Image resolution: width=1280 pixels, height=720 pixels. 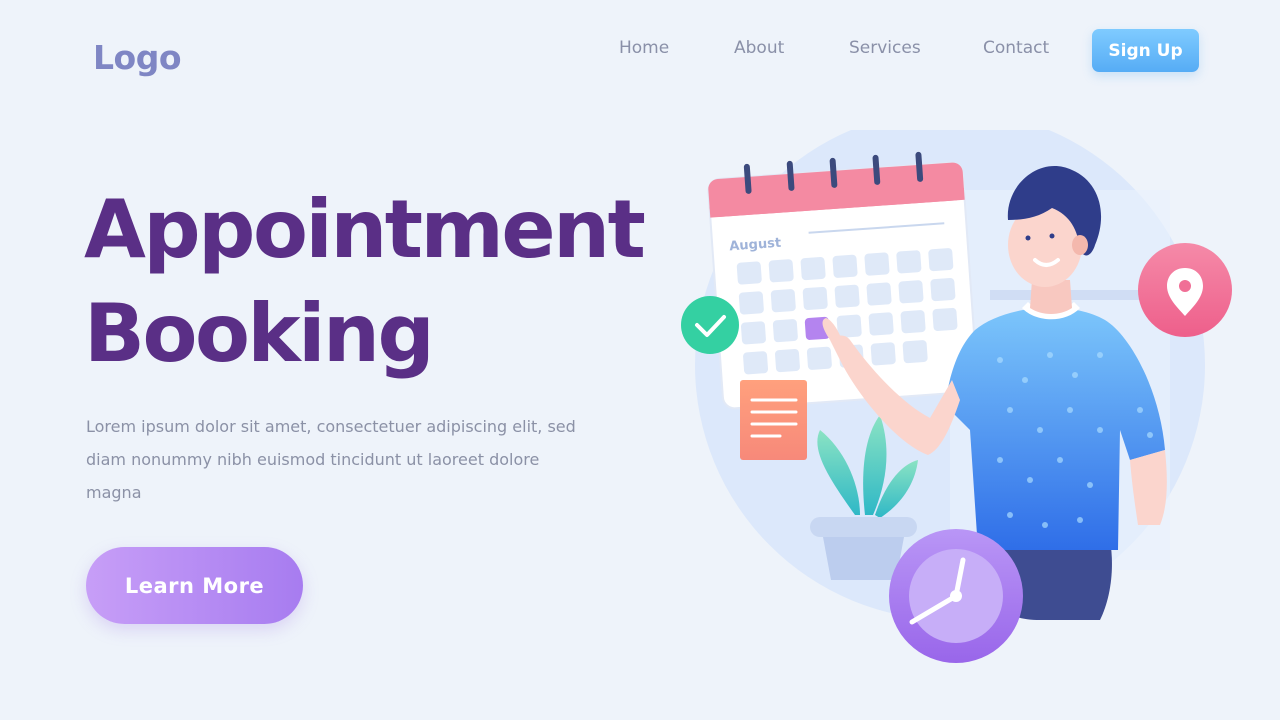 What do you see at coordinates (956, 596) in the screenshot?
I see `clock-icon` at bounding box center [956, 596].